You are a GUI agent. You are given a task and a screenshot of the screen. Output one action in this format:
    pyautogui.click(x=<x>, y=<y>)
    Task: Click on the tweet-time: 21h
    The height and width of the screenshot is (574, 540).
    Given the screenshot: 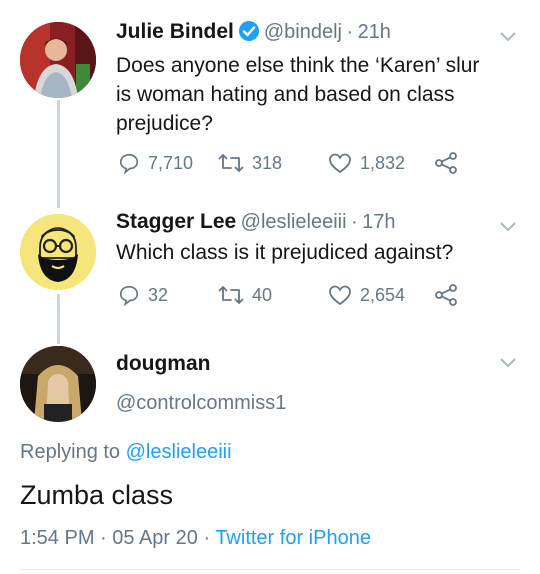 What is the action you would take?
    pyautogui.click(x=374, y=32)
    